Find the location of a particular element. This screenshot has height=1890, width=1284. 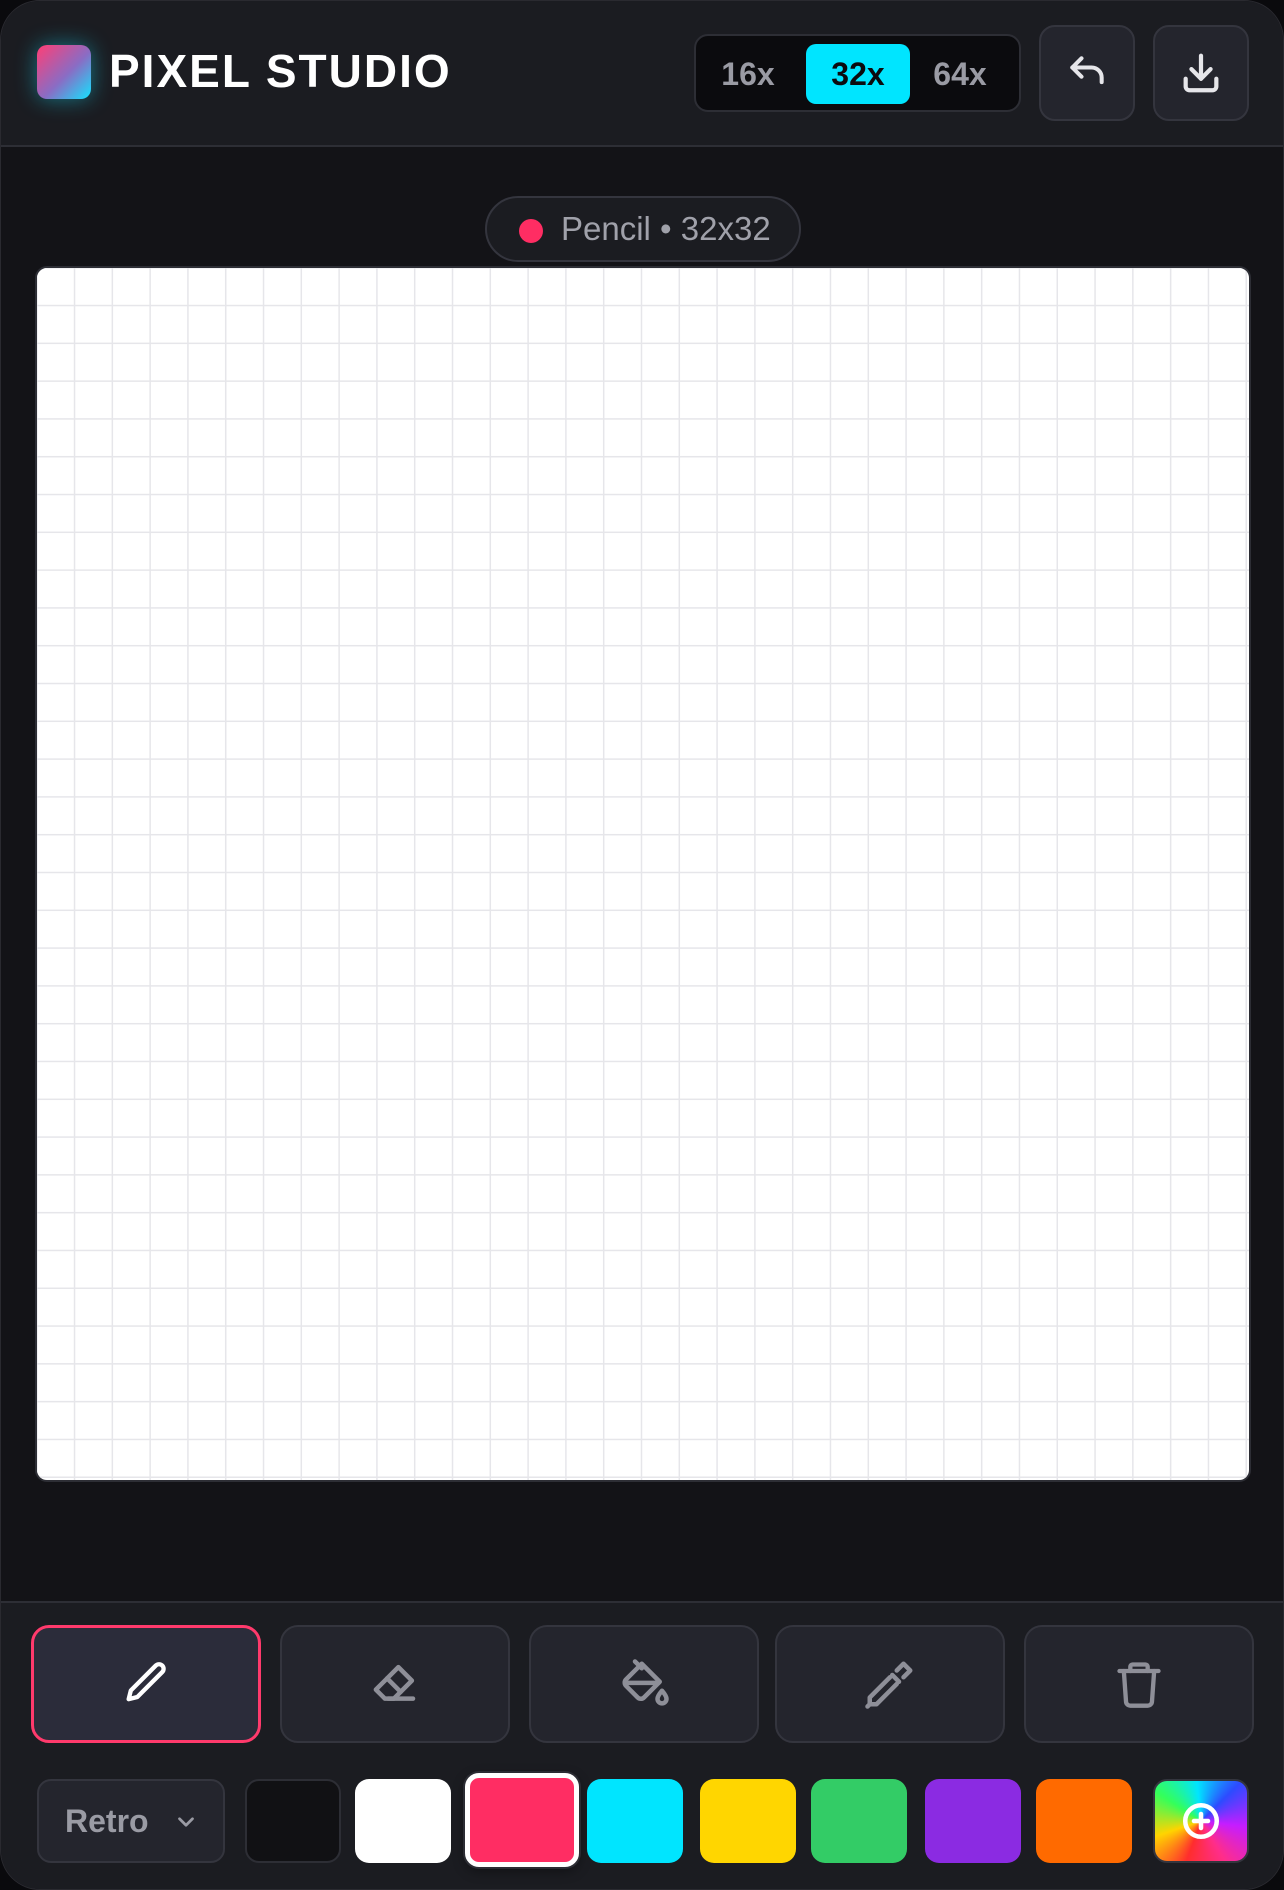

zoom-selector: 16x 32x 64x is located at coordinates (857, 73).